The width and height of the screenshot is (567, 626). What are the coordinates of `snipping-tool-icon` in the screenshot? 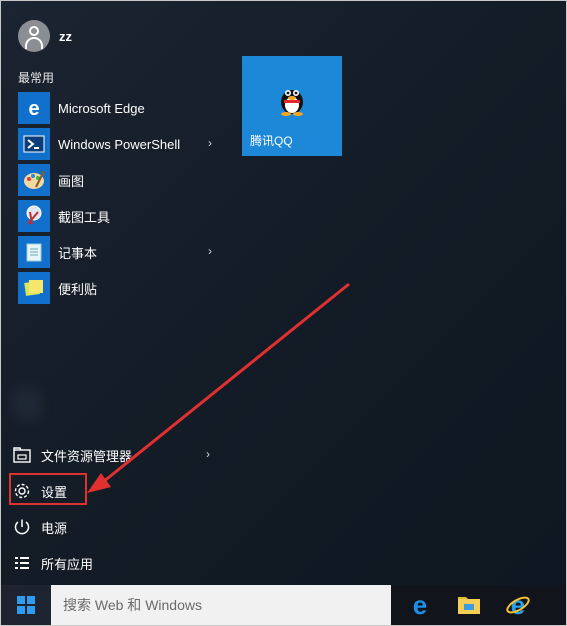 It's located at (34, 216).